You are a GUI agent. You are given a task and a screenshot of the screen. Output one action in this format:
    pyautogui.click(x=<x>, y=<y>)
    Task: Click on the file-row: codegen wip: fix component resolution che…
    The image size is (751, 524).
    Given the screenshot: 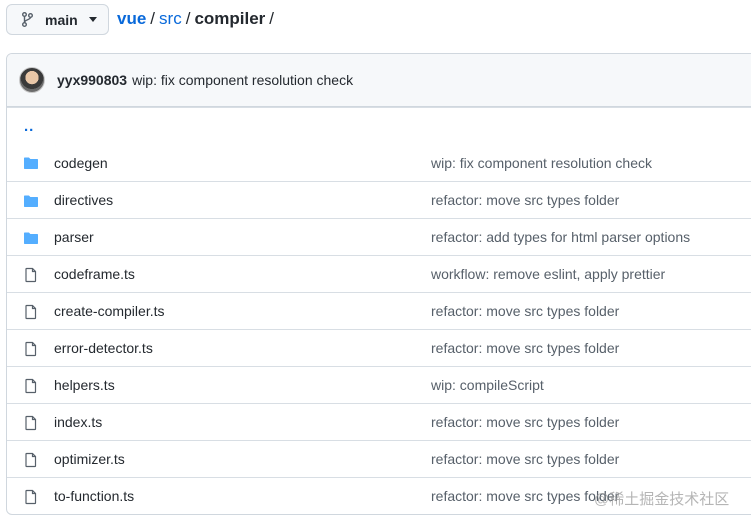 What is the action you would take?
    pyautogui.click(x=379, y=162)
    